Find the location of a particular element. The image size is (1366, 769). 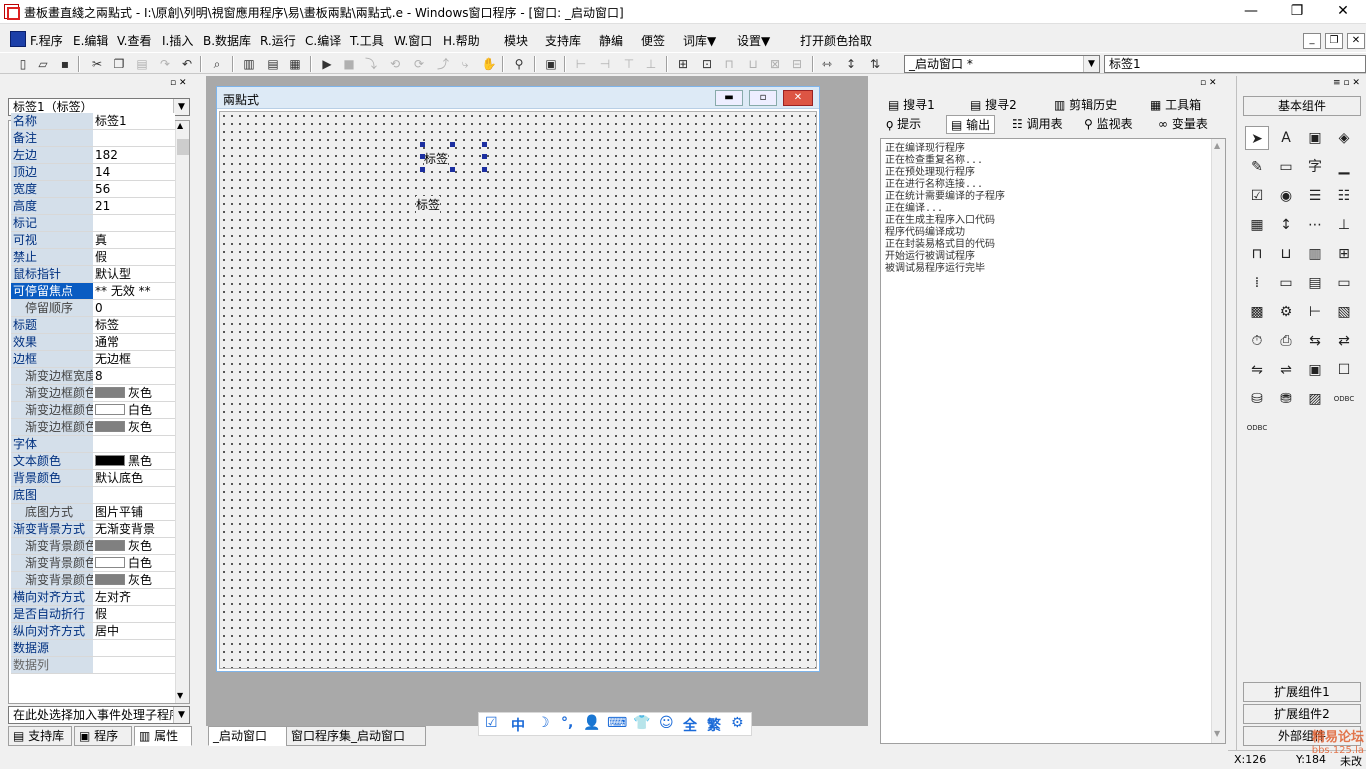

link-icon: ⇌ is located at coordinates (1286, 370).